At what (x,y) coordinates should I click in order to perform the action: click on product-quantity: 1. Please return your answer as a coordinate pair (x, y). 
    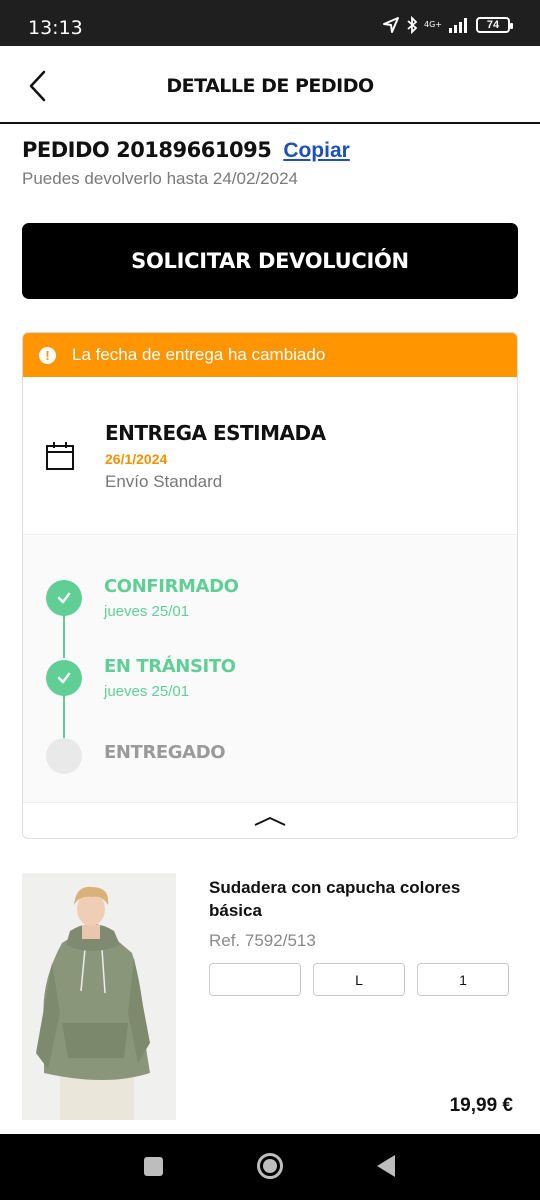
    Looking at the image, I should click on (463, 979).